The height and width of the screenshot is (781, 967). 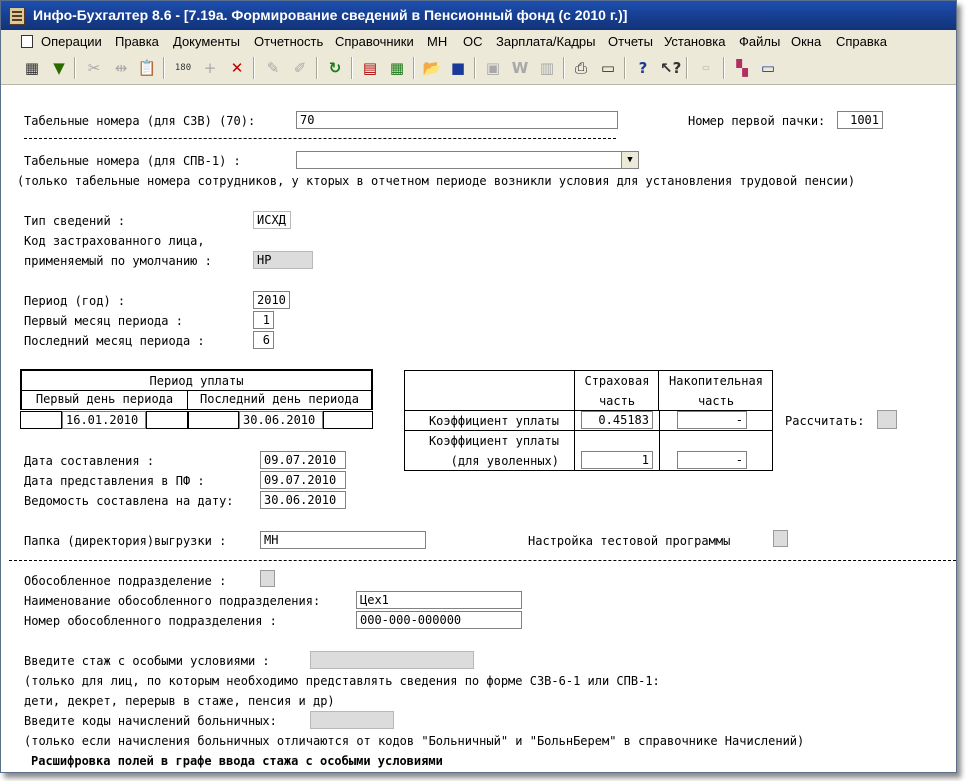 I want to click on period-year-label: Период (год) :, so click(x=75, y=301).